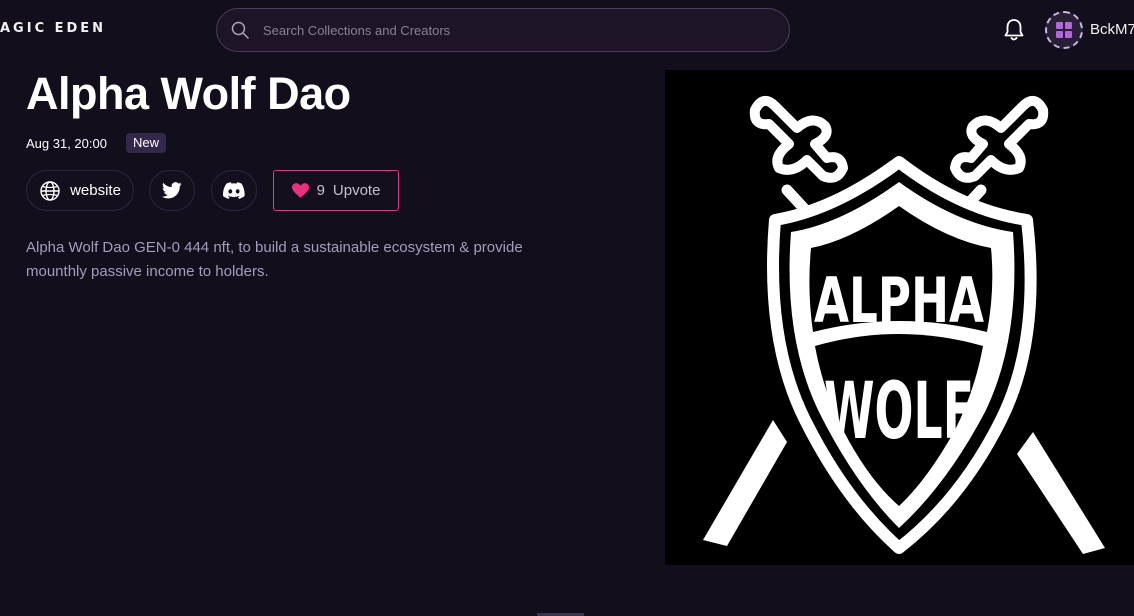  I want to click on status-badge: New, so click(146, 143).